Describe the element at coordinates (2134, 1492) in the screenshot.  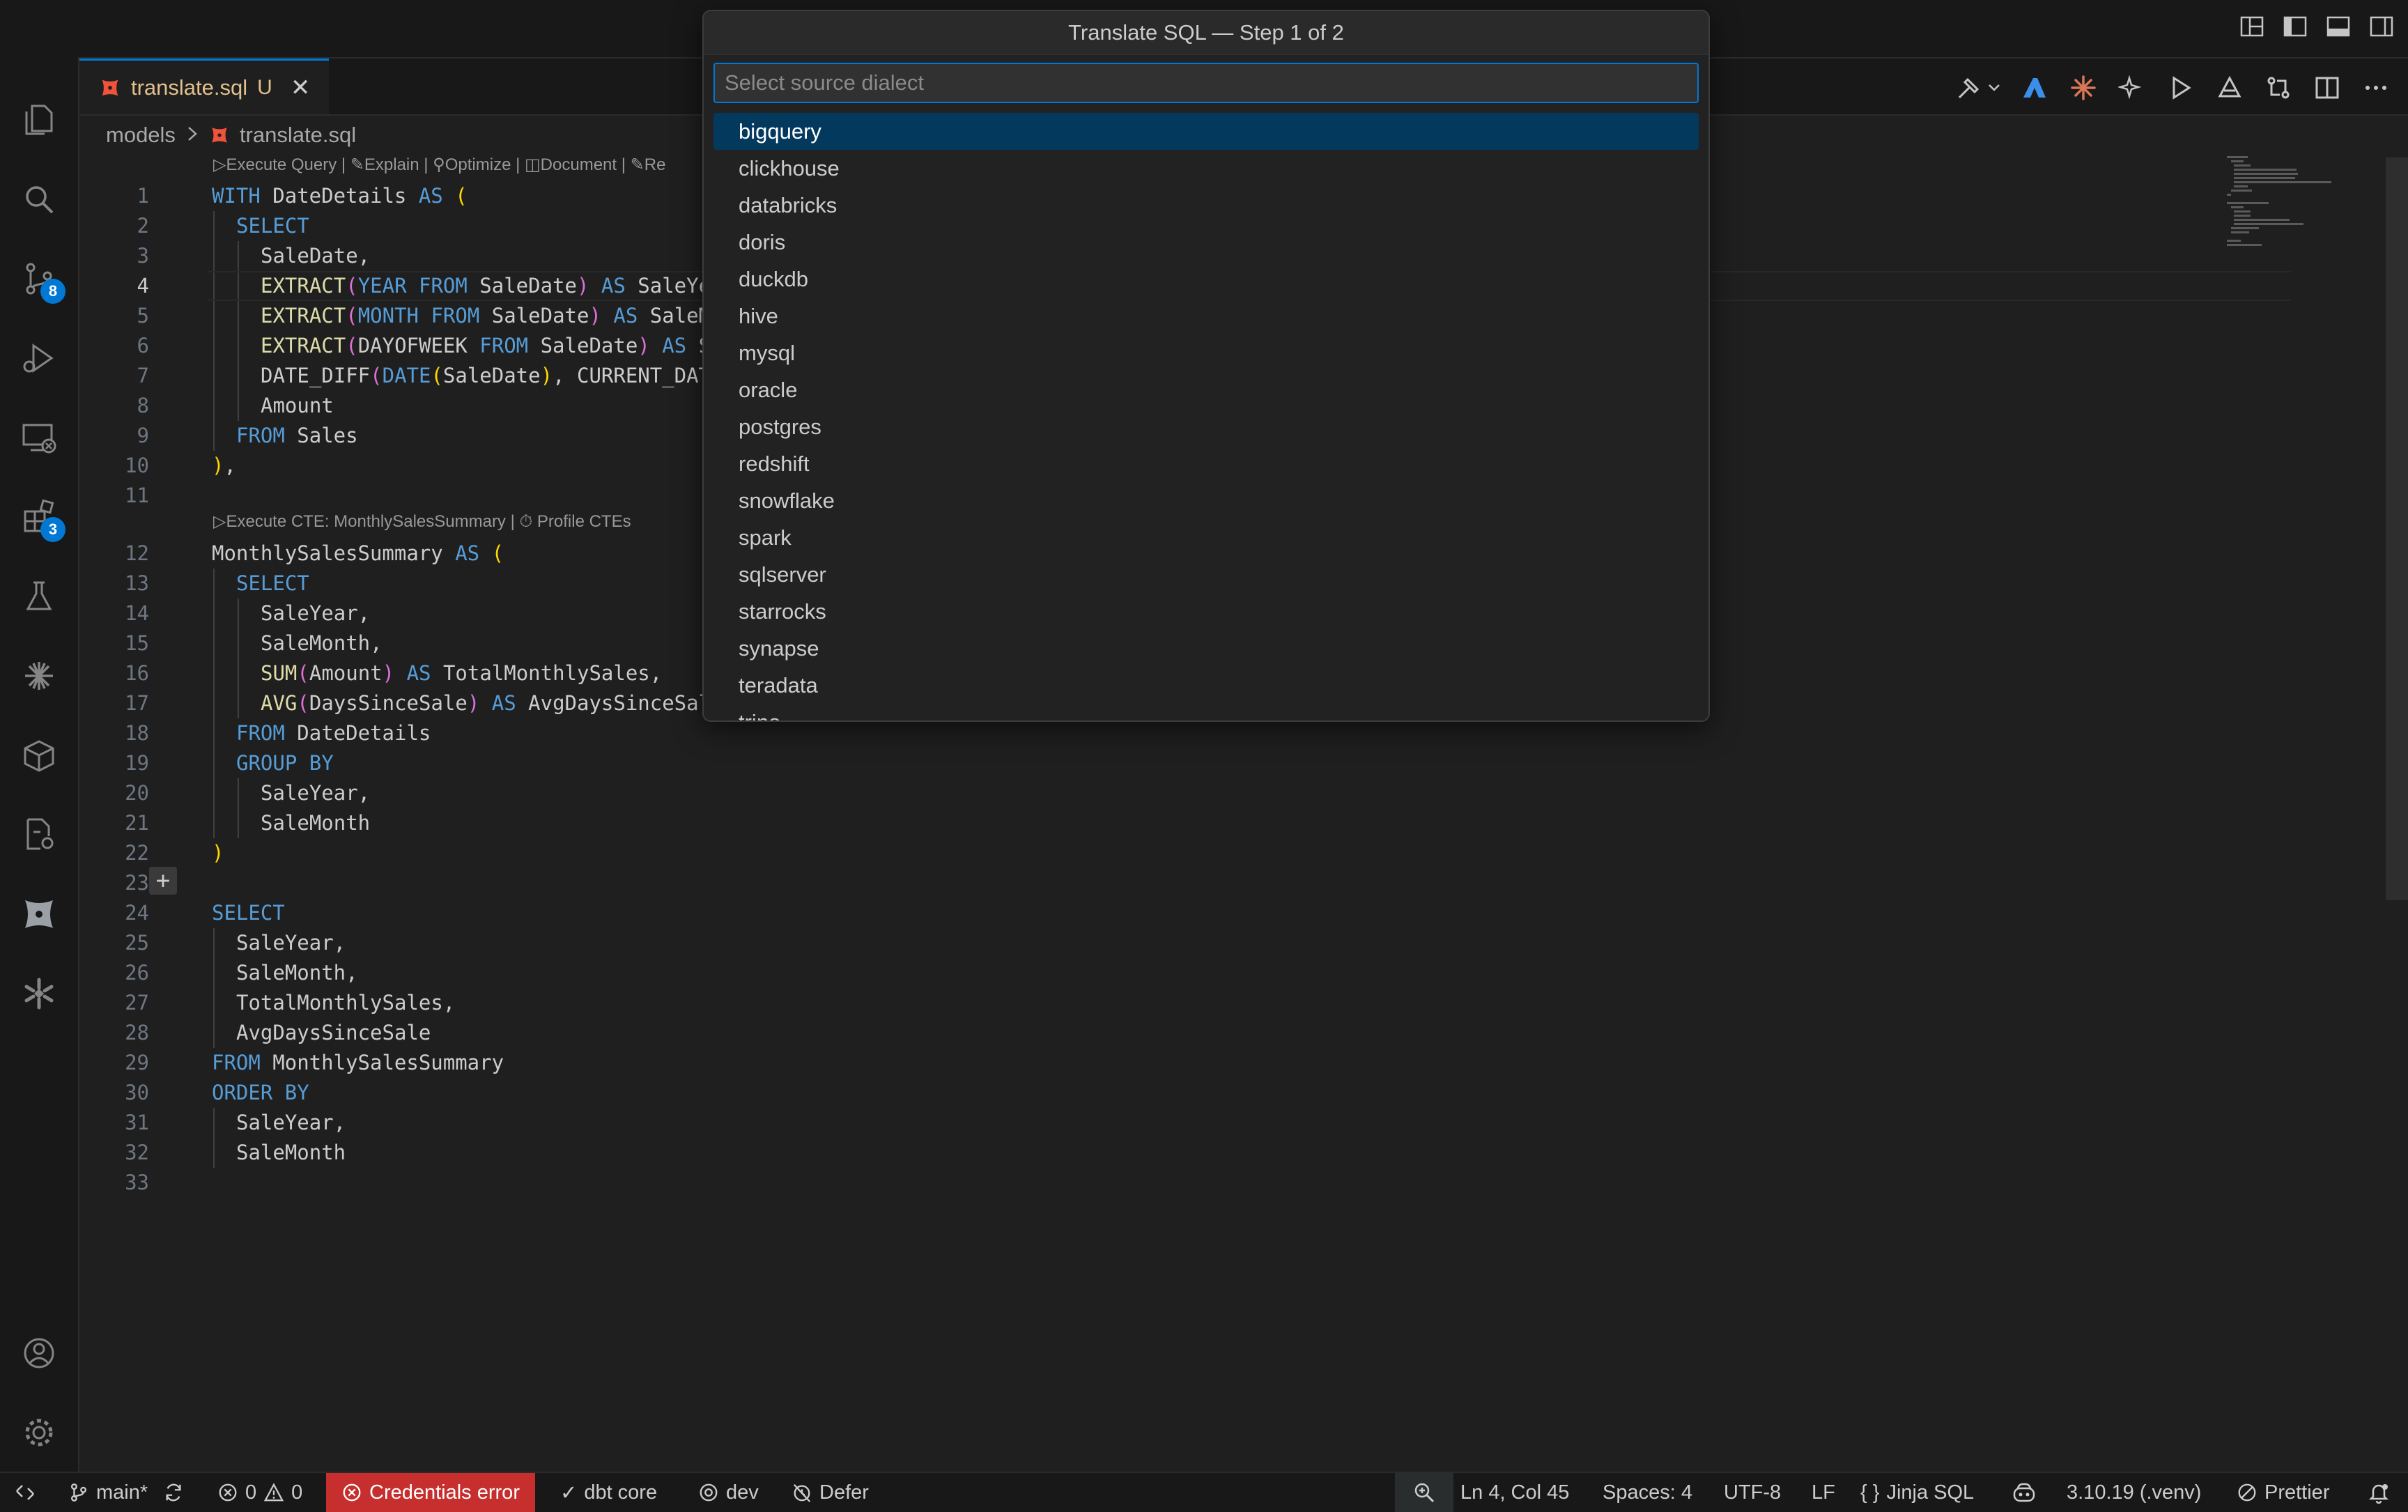
I see `python-interpreter-status: 3.10.19 (.venv)` at that location.